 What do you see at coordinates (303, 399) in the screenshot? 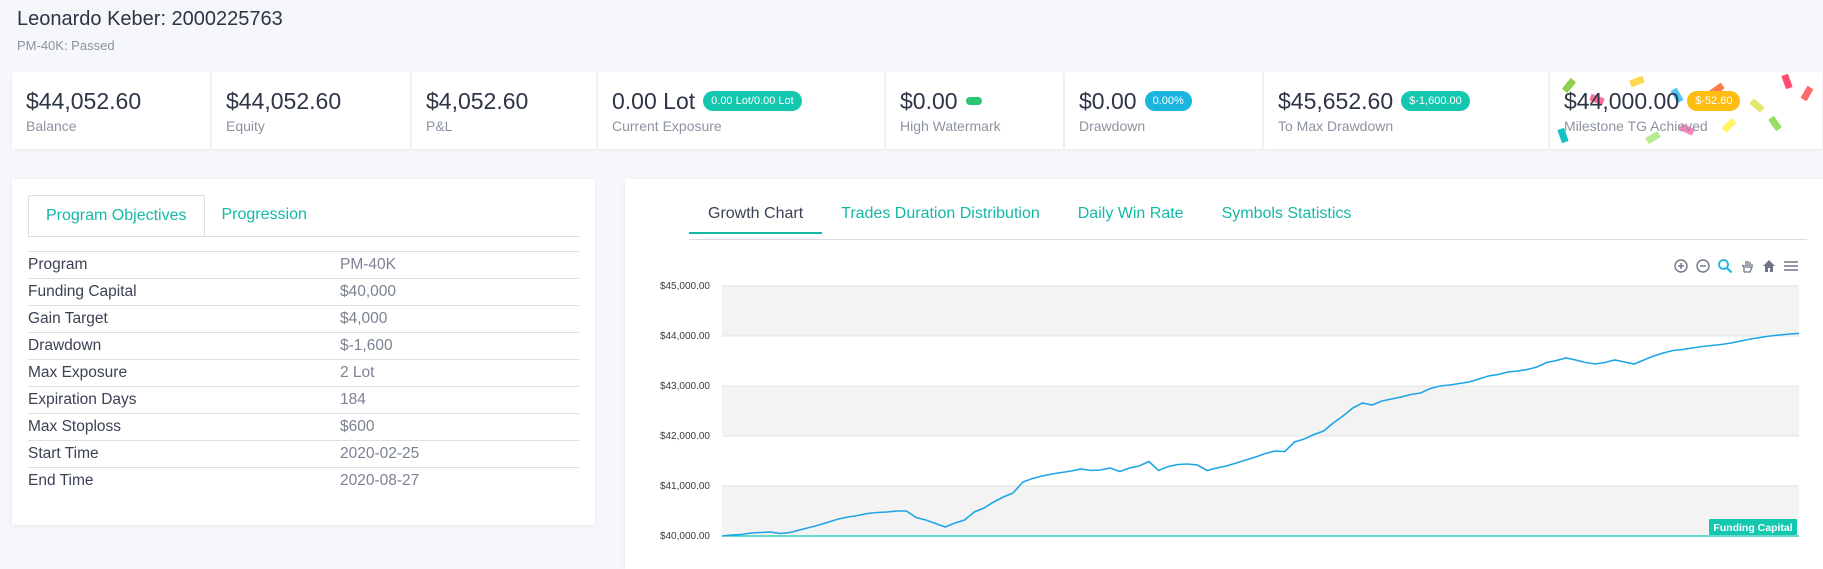
I see `table-row: Expiration Days 184` at bounding box center [303, 399].